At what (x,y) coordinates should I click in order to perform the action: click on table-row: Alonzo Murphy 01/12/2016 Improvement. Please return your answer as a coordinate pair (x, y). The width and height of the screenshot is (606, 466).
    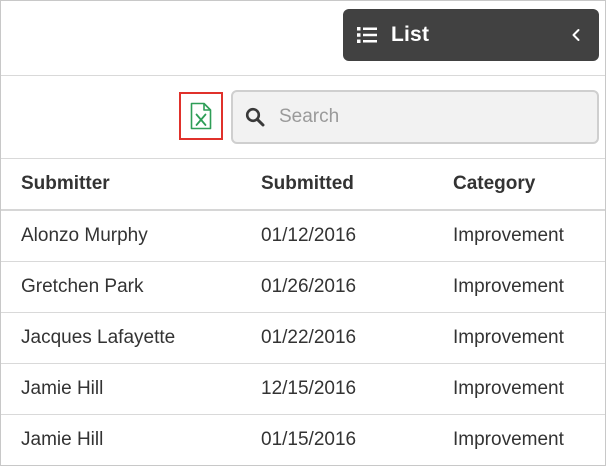
    Looking at the image, I should click on (303, 236).